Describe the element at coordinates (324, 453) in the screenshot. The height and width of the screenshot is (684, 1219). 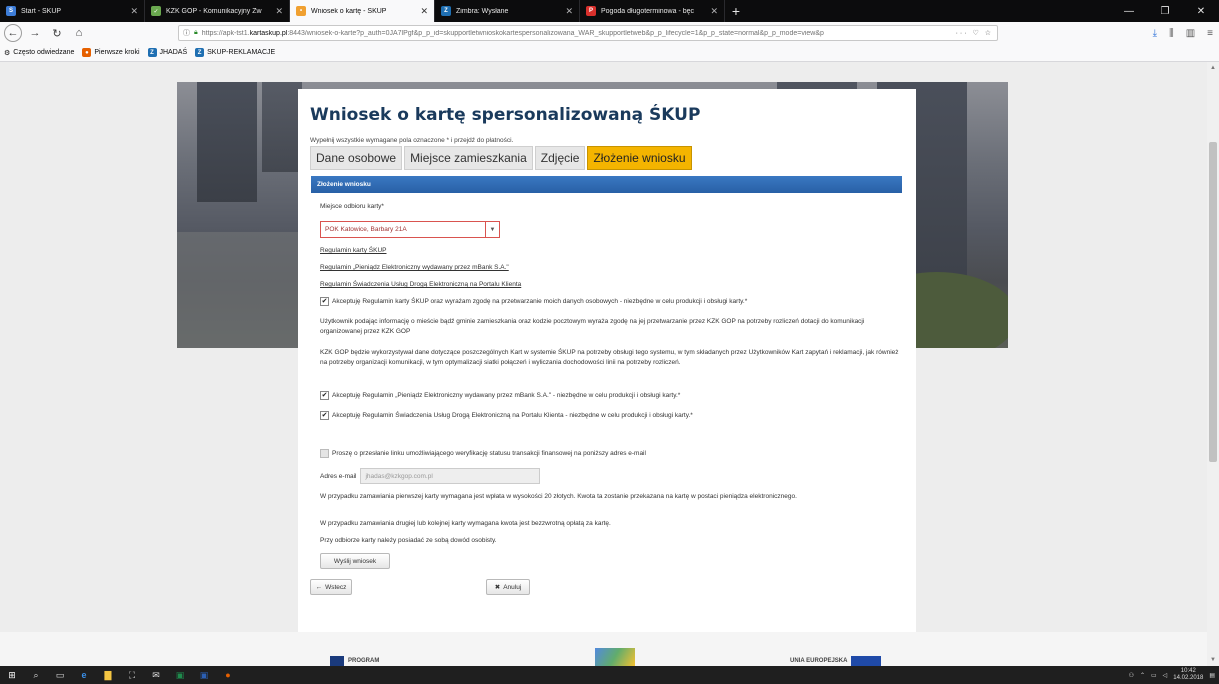
I see `email-request-checkbox` at that location.